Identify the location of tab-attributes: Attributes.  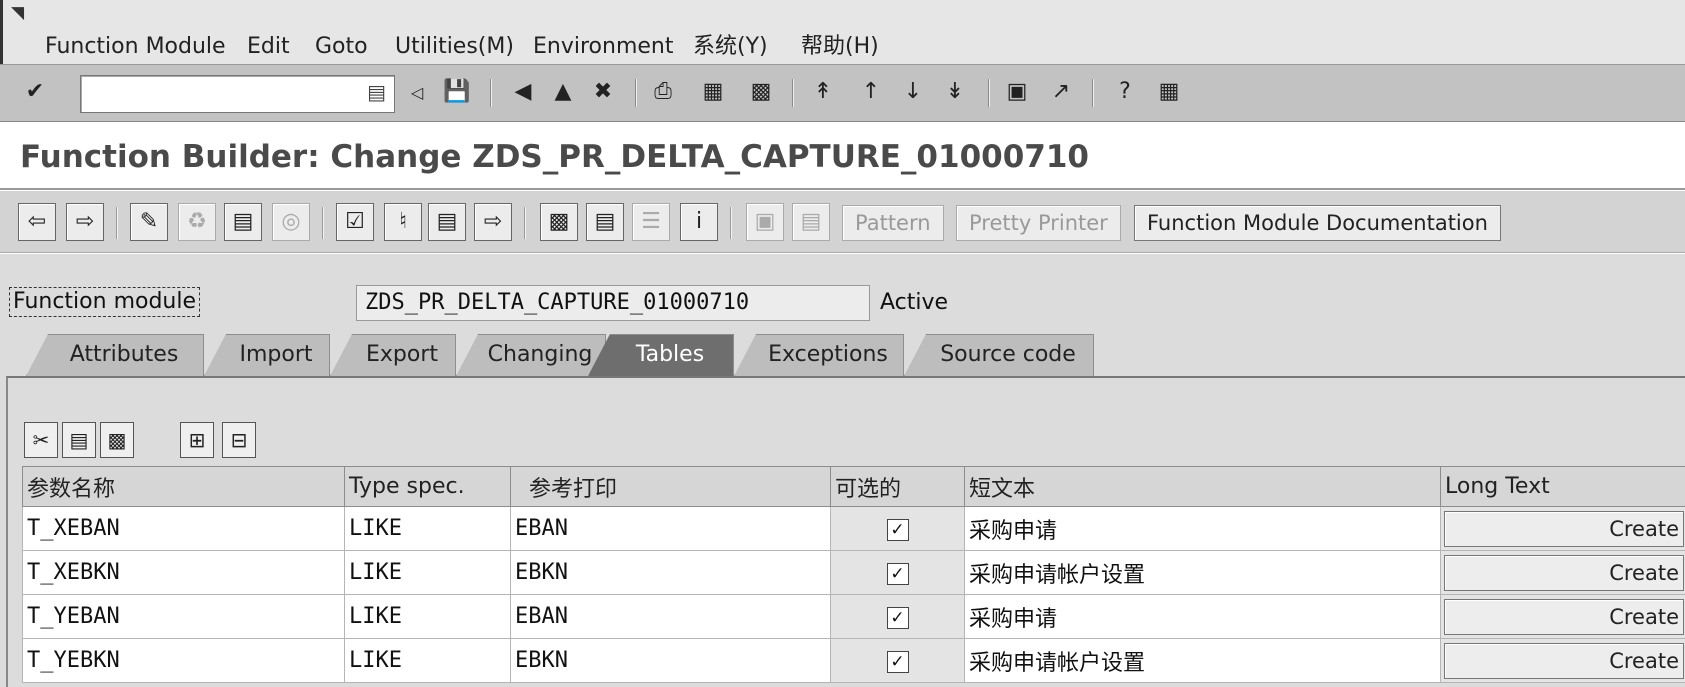
(115, 355).